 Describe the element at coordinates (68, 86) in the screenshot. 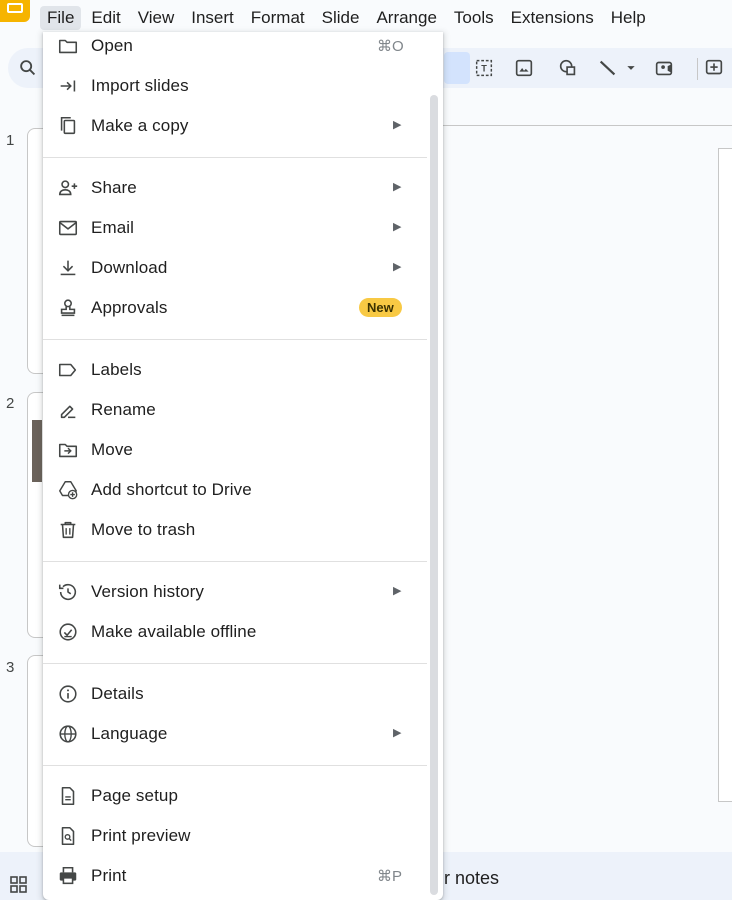

I see `import-icon` at that location.